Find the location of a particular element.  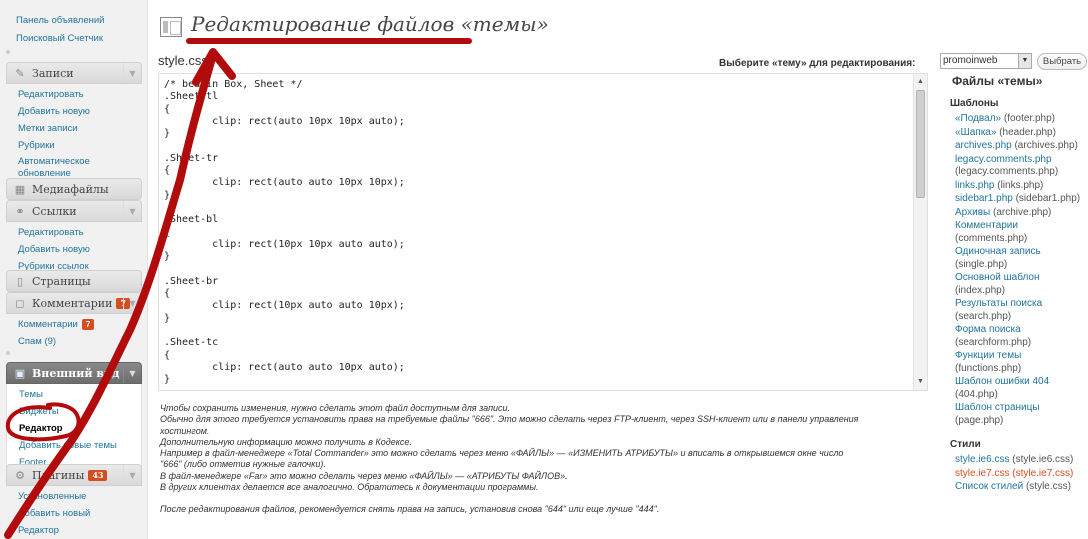

theme-file-filename: (links.php) is located at coordinates (1019, 185).